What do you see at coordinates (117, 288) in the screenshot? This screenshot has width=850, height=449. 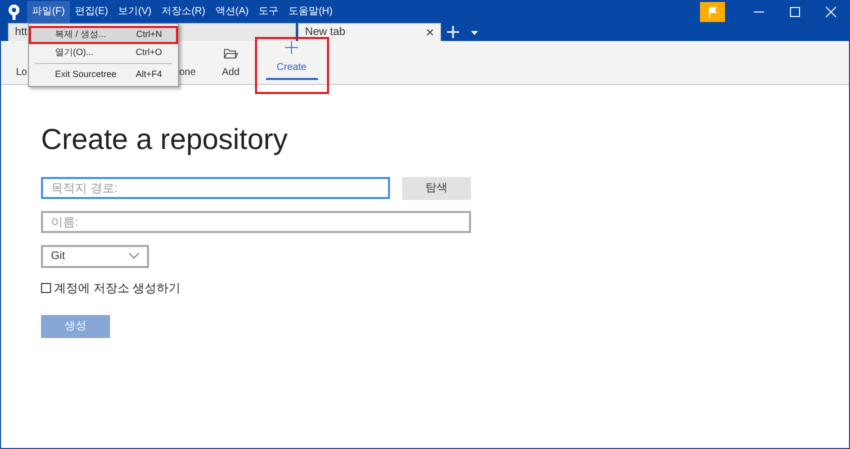 I see `checkbox-label: 계정에 저장소 생성하기` at bounding box center [117, 288].